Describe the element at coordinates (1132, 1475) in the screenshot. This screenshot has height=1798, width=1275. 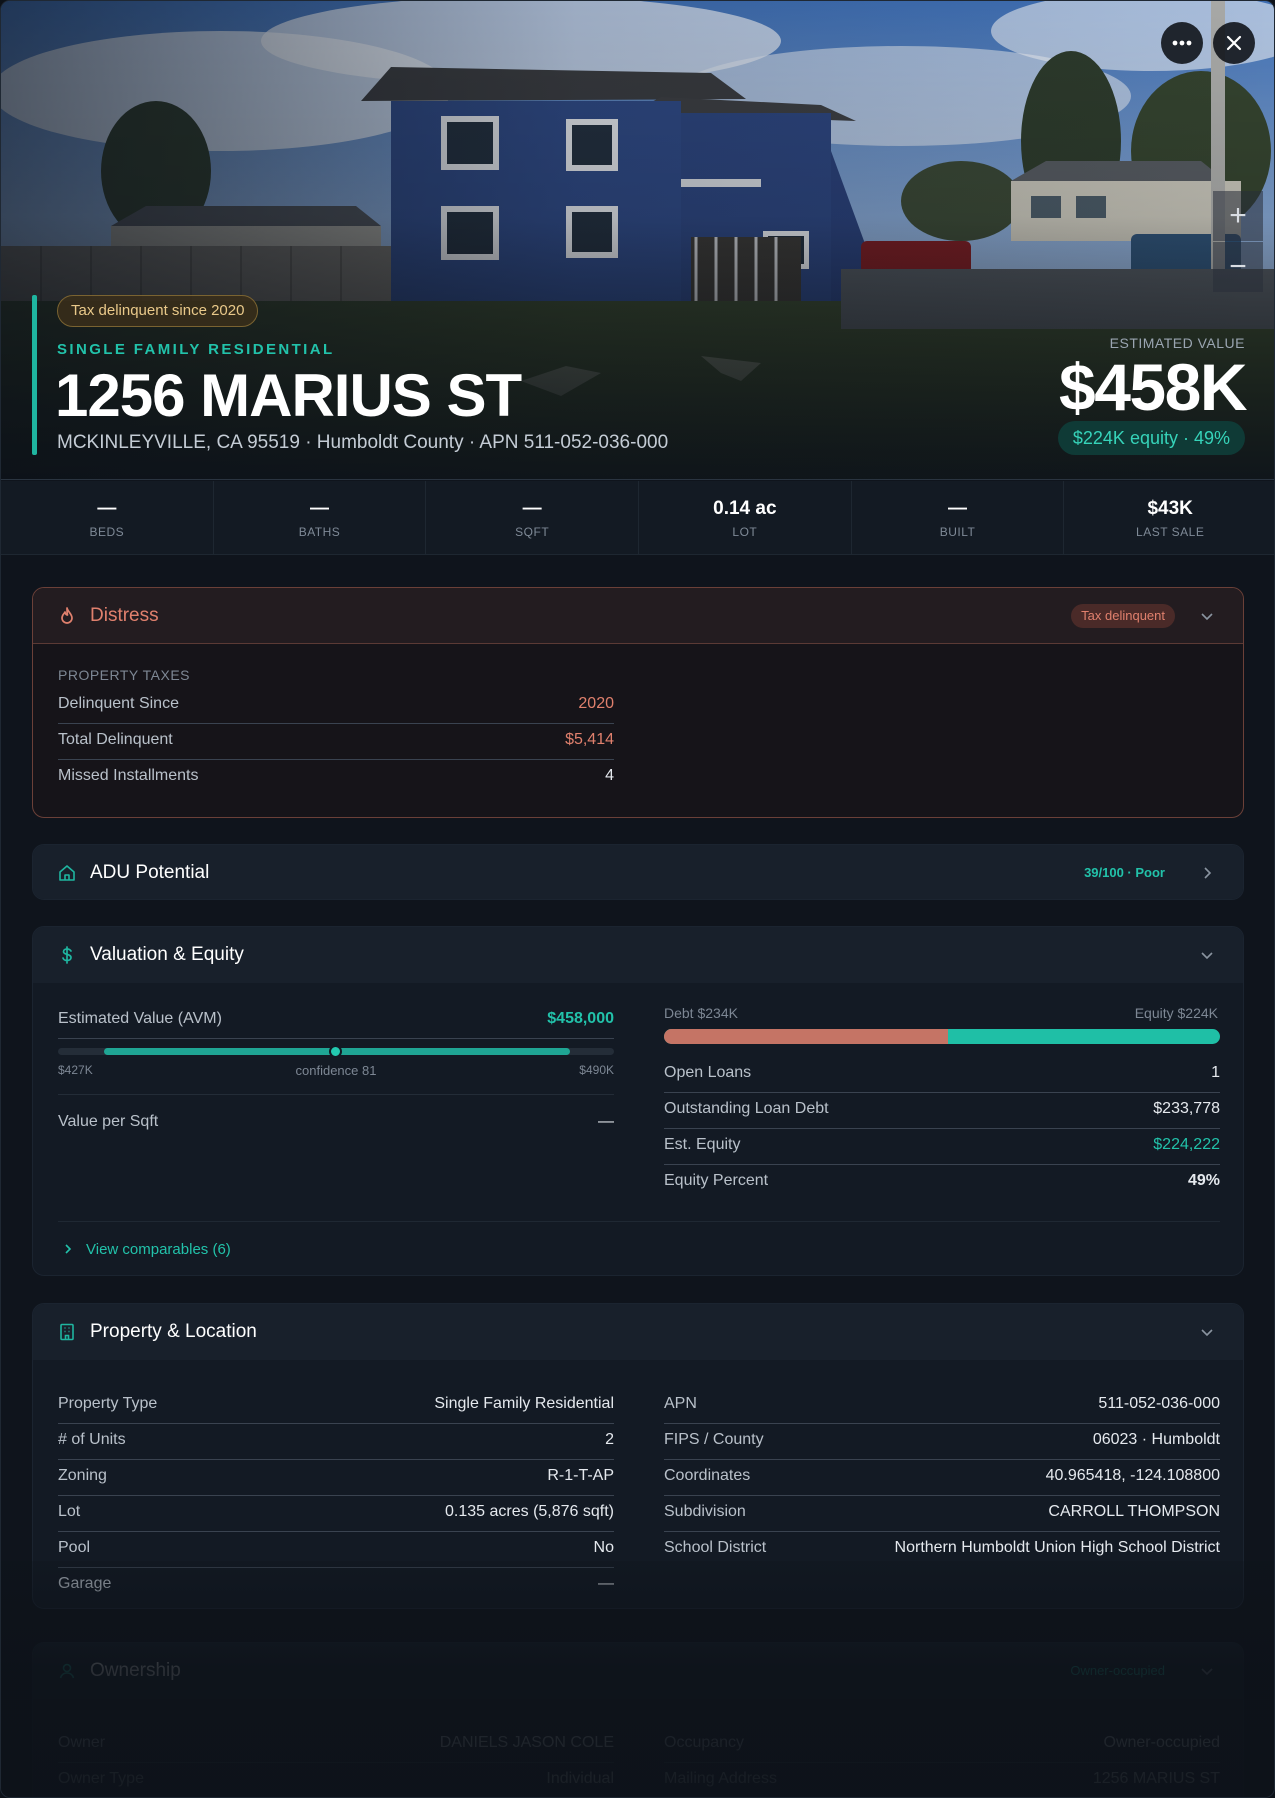
I see `row-value: 40.965418, -124.108800` at that location.